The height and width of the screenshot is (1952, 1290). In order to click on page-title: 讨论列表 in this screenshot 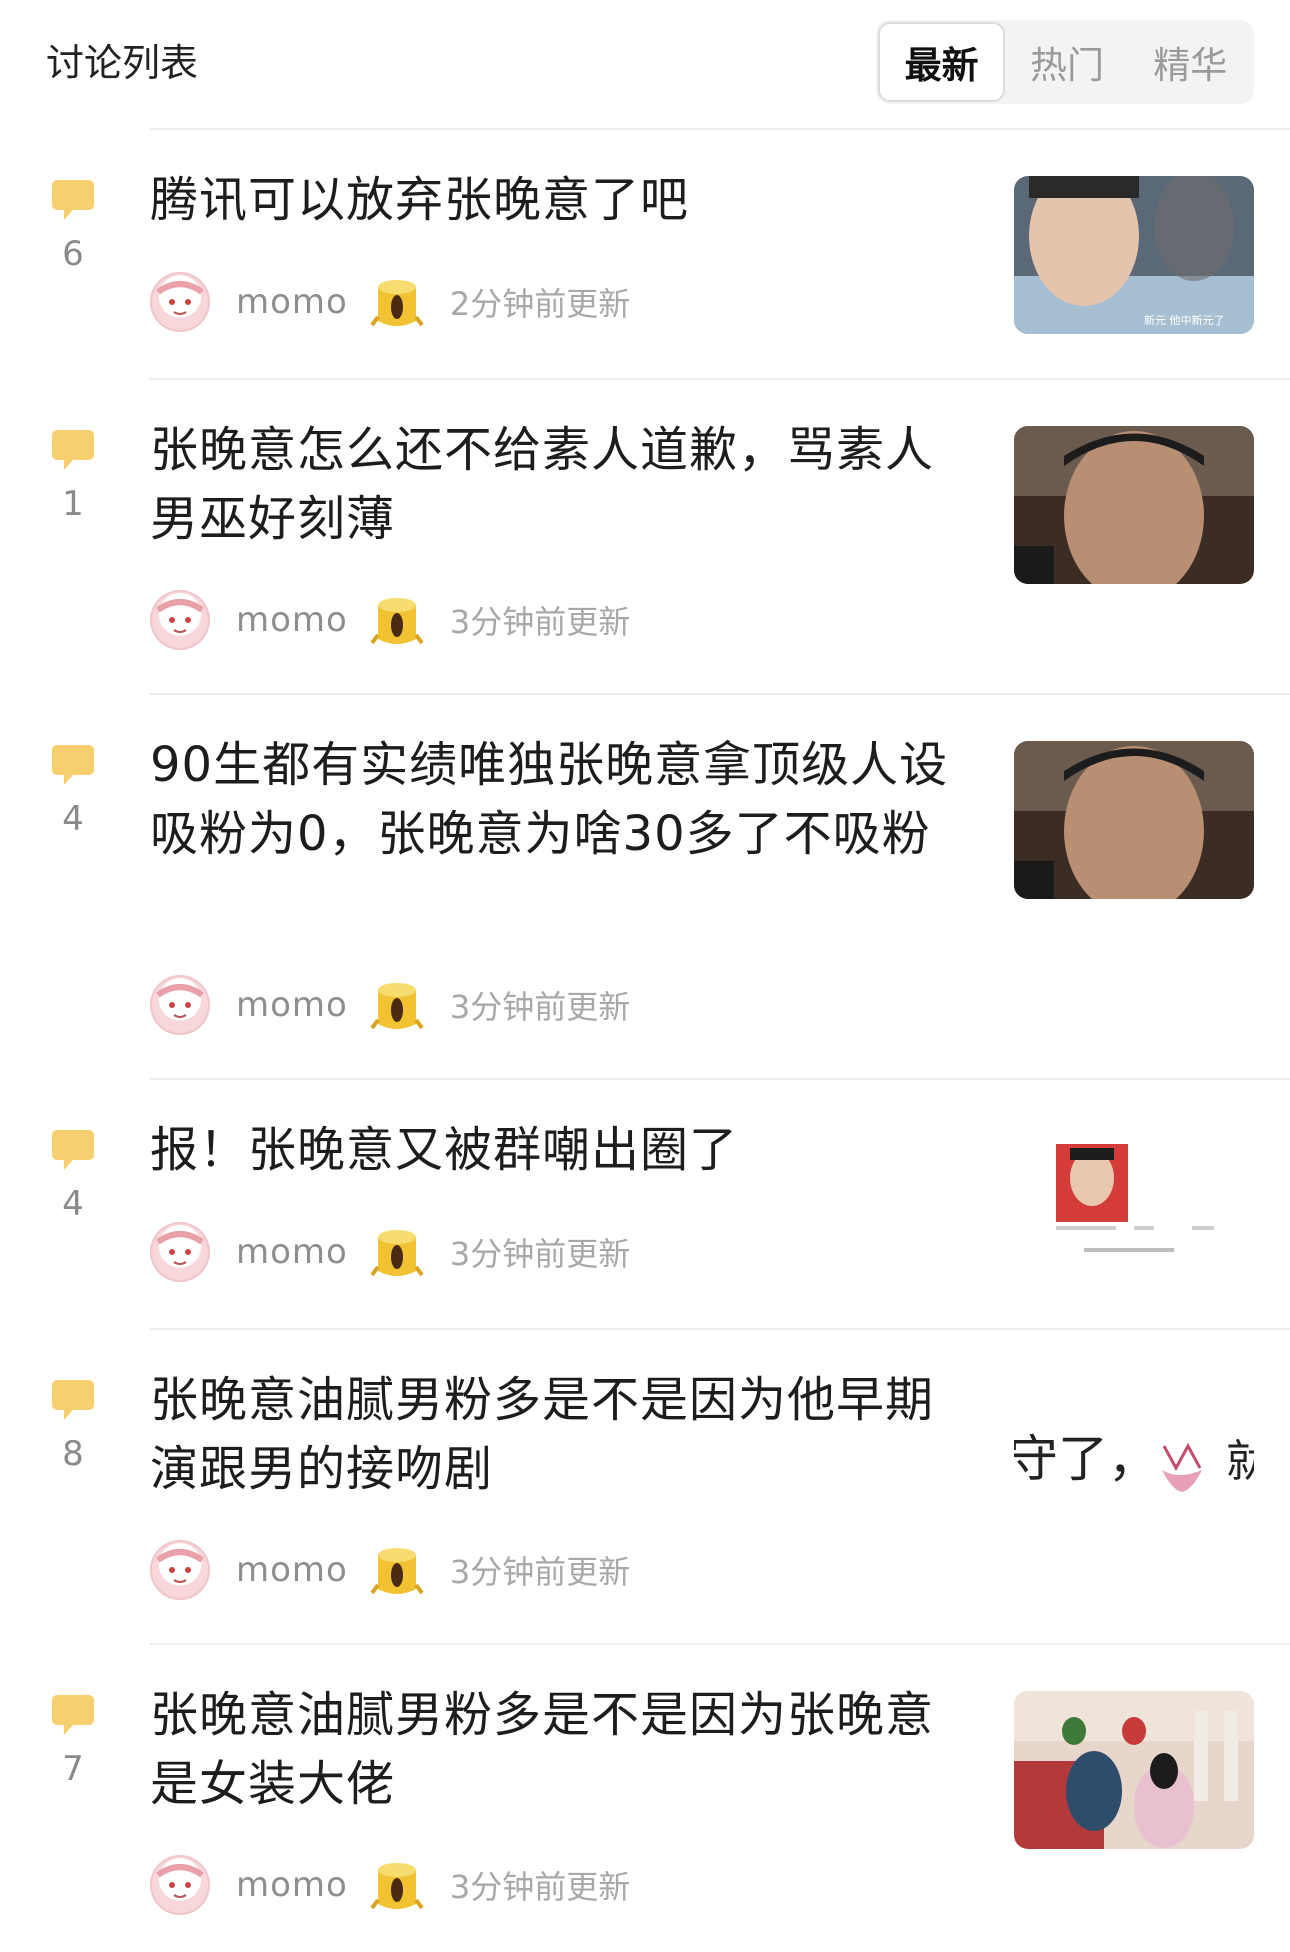, I will do `click(122, 63)`.